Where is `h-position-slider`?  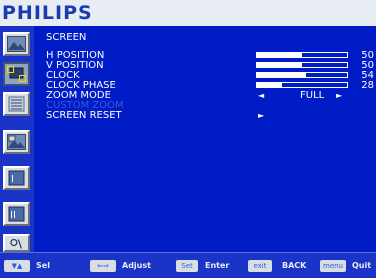
h-position-slider is located at coordinates (302, 55).